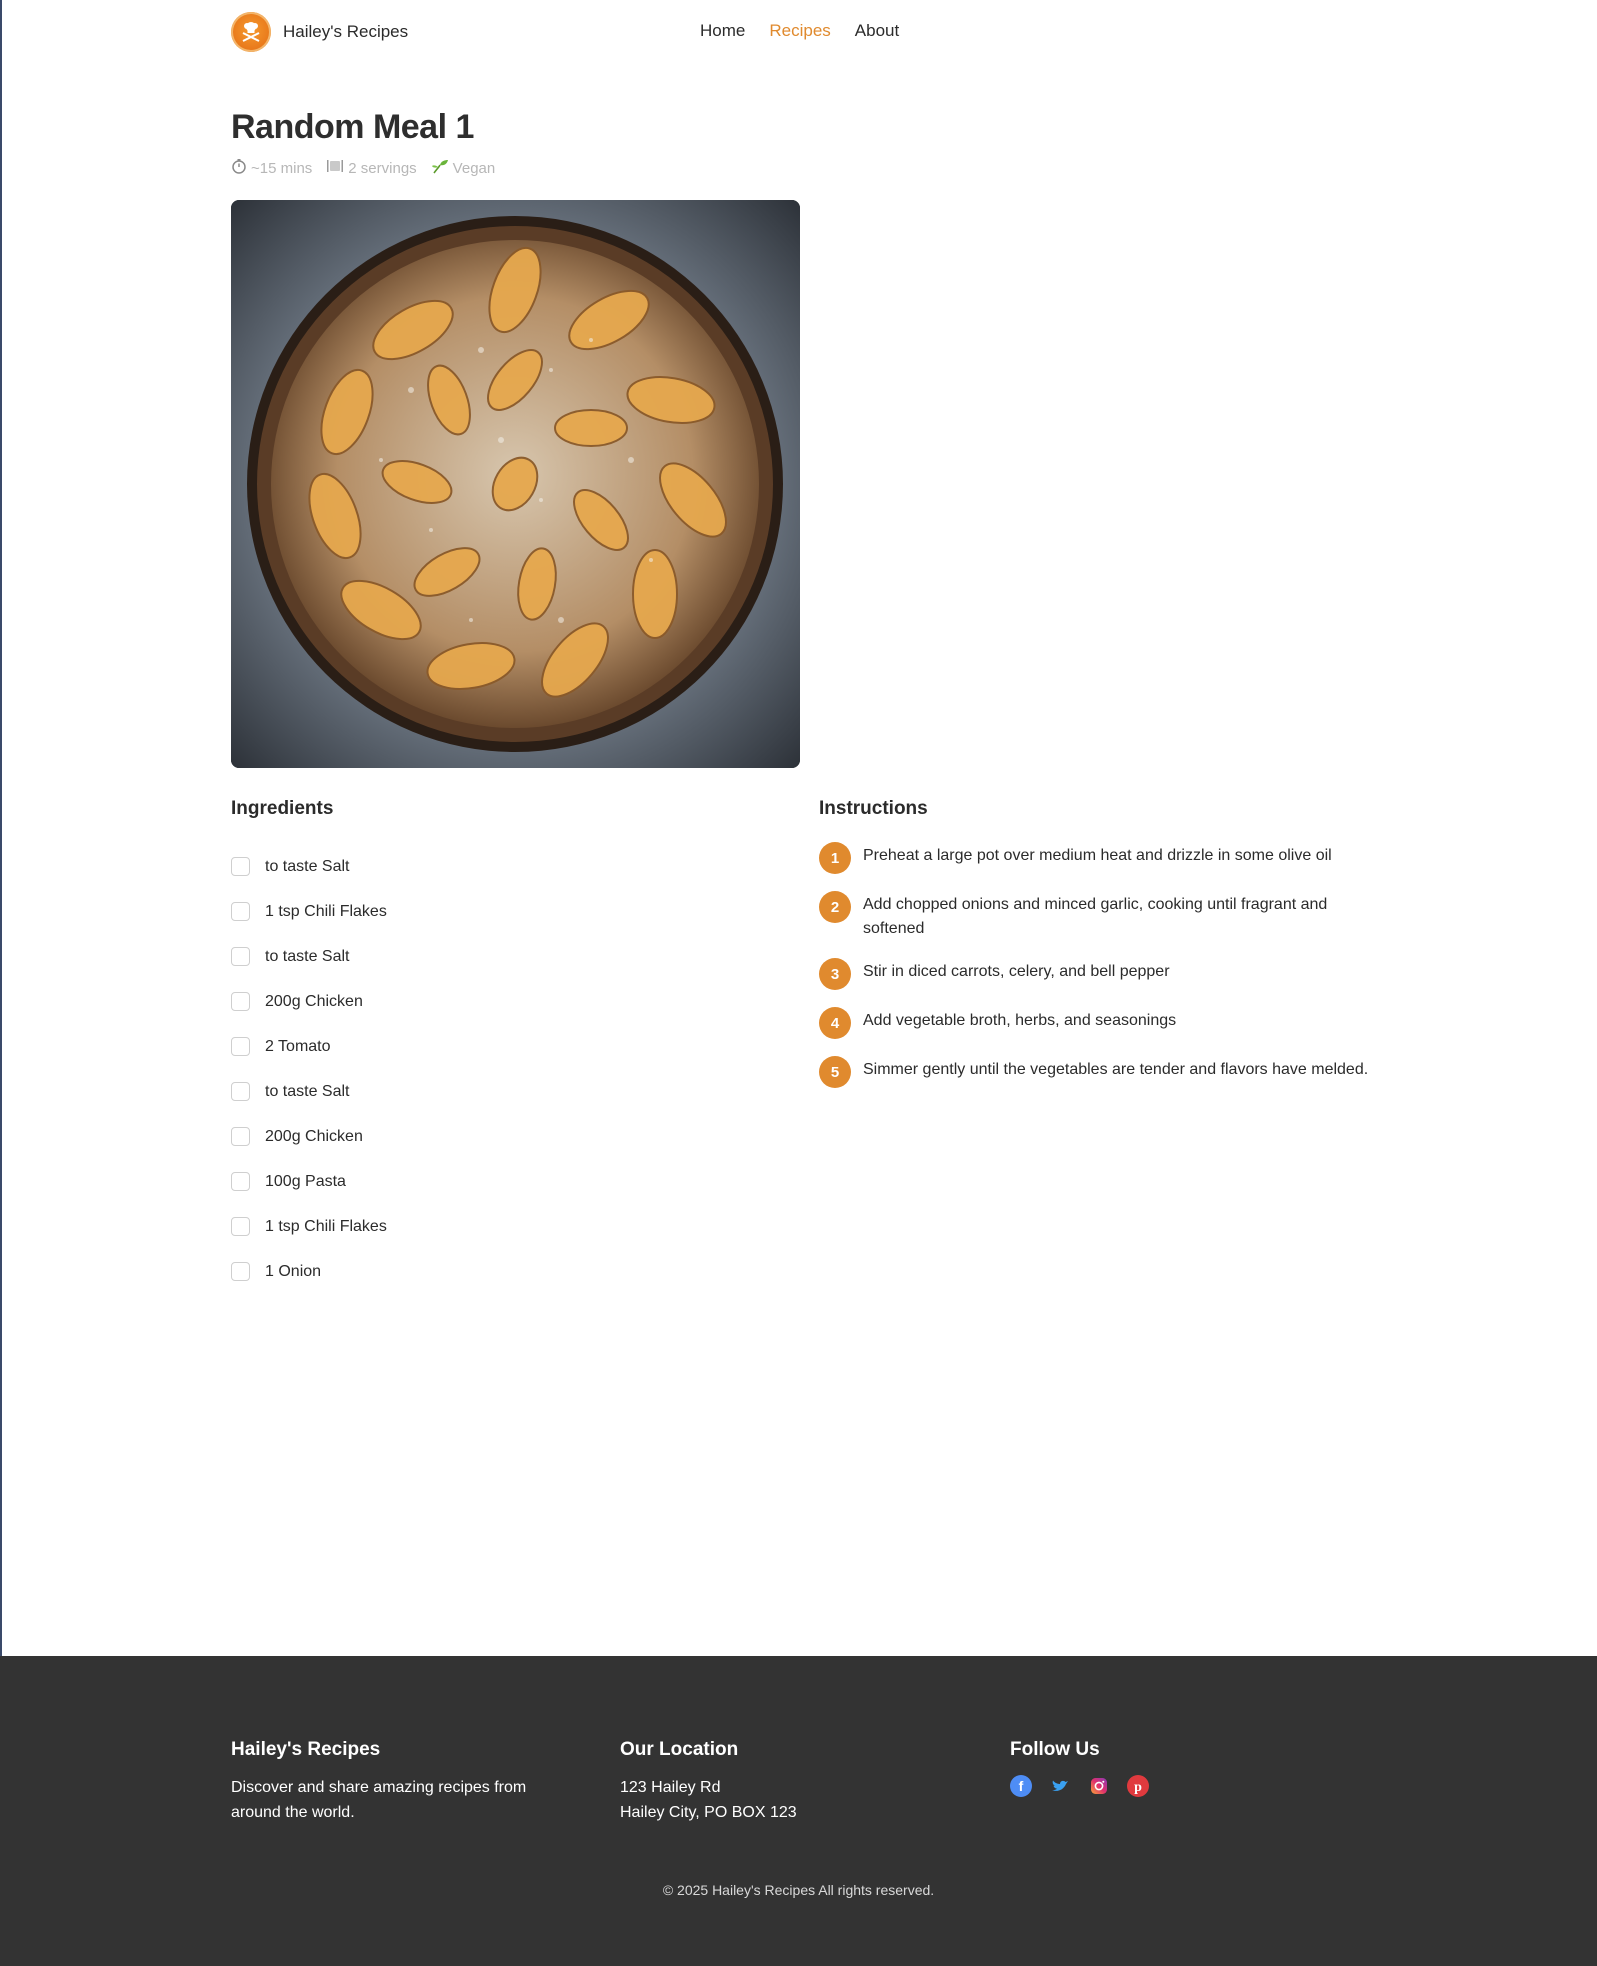 The image size is (1597, 1966). I want to click on pinterest-icon: p, so click(1138, 1786).